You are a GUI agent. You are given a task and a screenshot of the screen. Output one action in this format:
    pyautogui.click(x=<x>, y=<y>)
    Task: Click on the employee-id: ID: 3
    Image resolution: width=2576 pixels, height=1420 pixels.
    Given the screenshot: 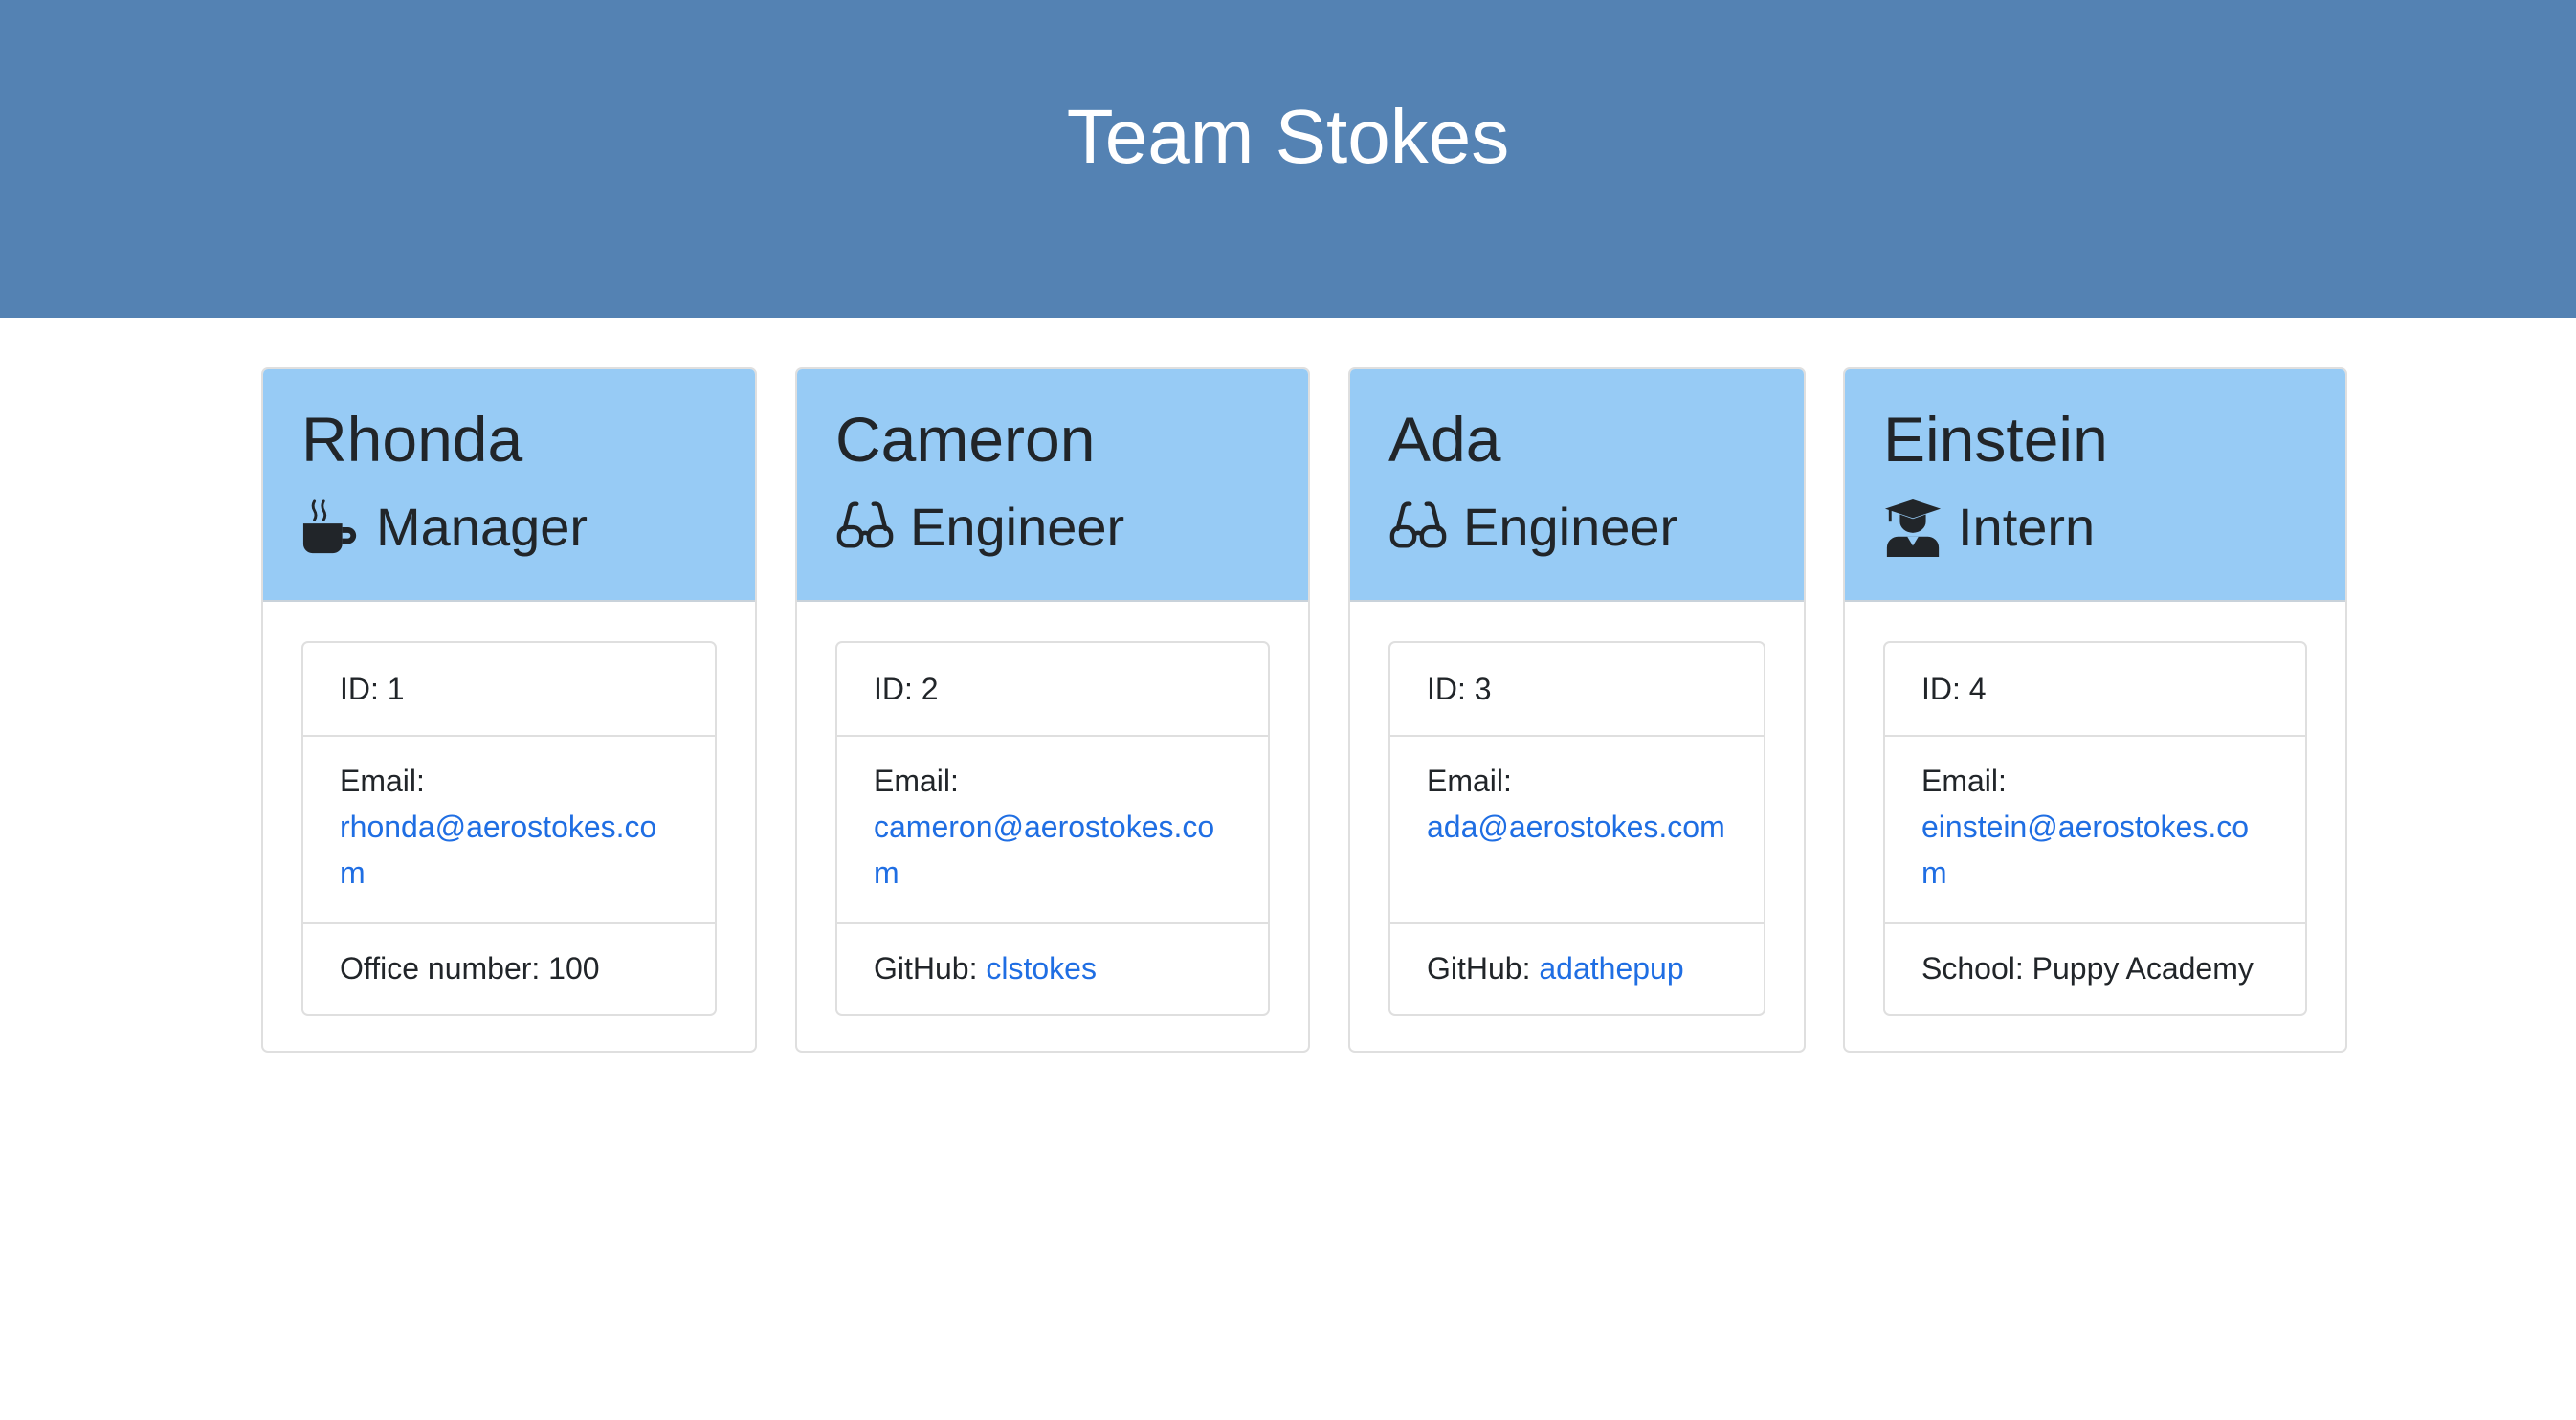 What is the action you would take?
    pyautogui.click(x=1577, y=690)
    